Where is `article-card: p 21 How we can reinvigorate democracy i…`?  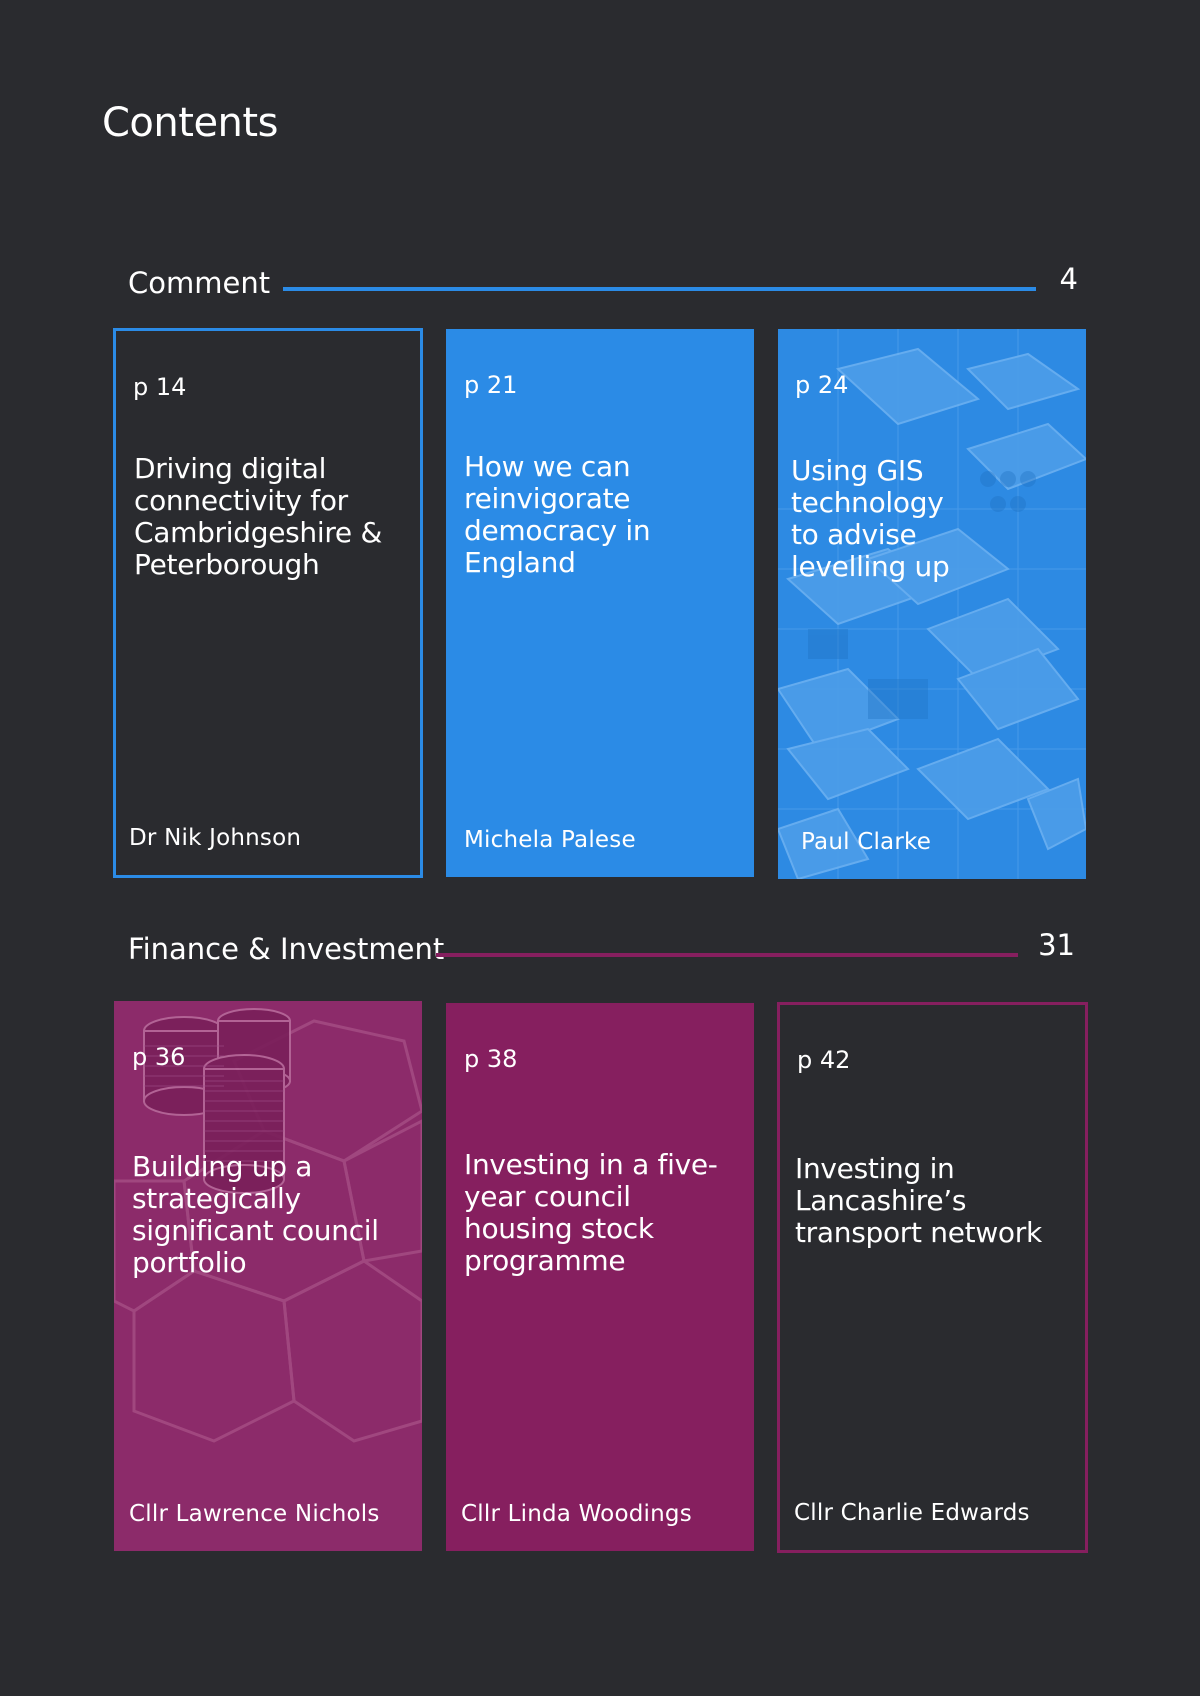
article-card: p 21 How we can reinvigorate democracy i… is located at coordinates (600, 603).